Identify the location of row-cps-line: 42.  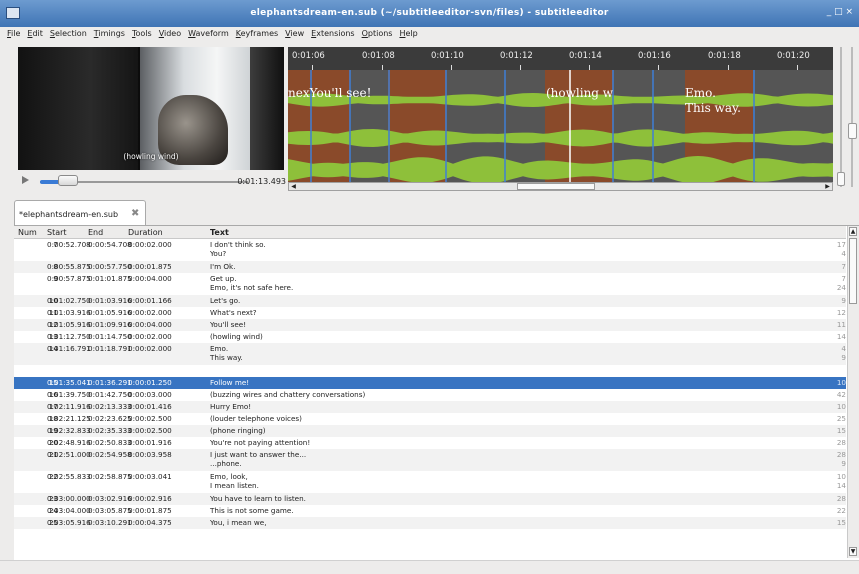
(841, 394).